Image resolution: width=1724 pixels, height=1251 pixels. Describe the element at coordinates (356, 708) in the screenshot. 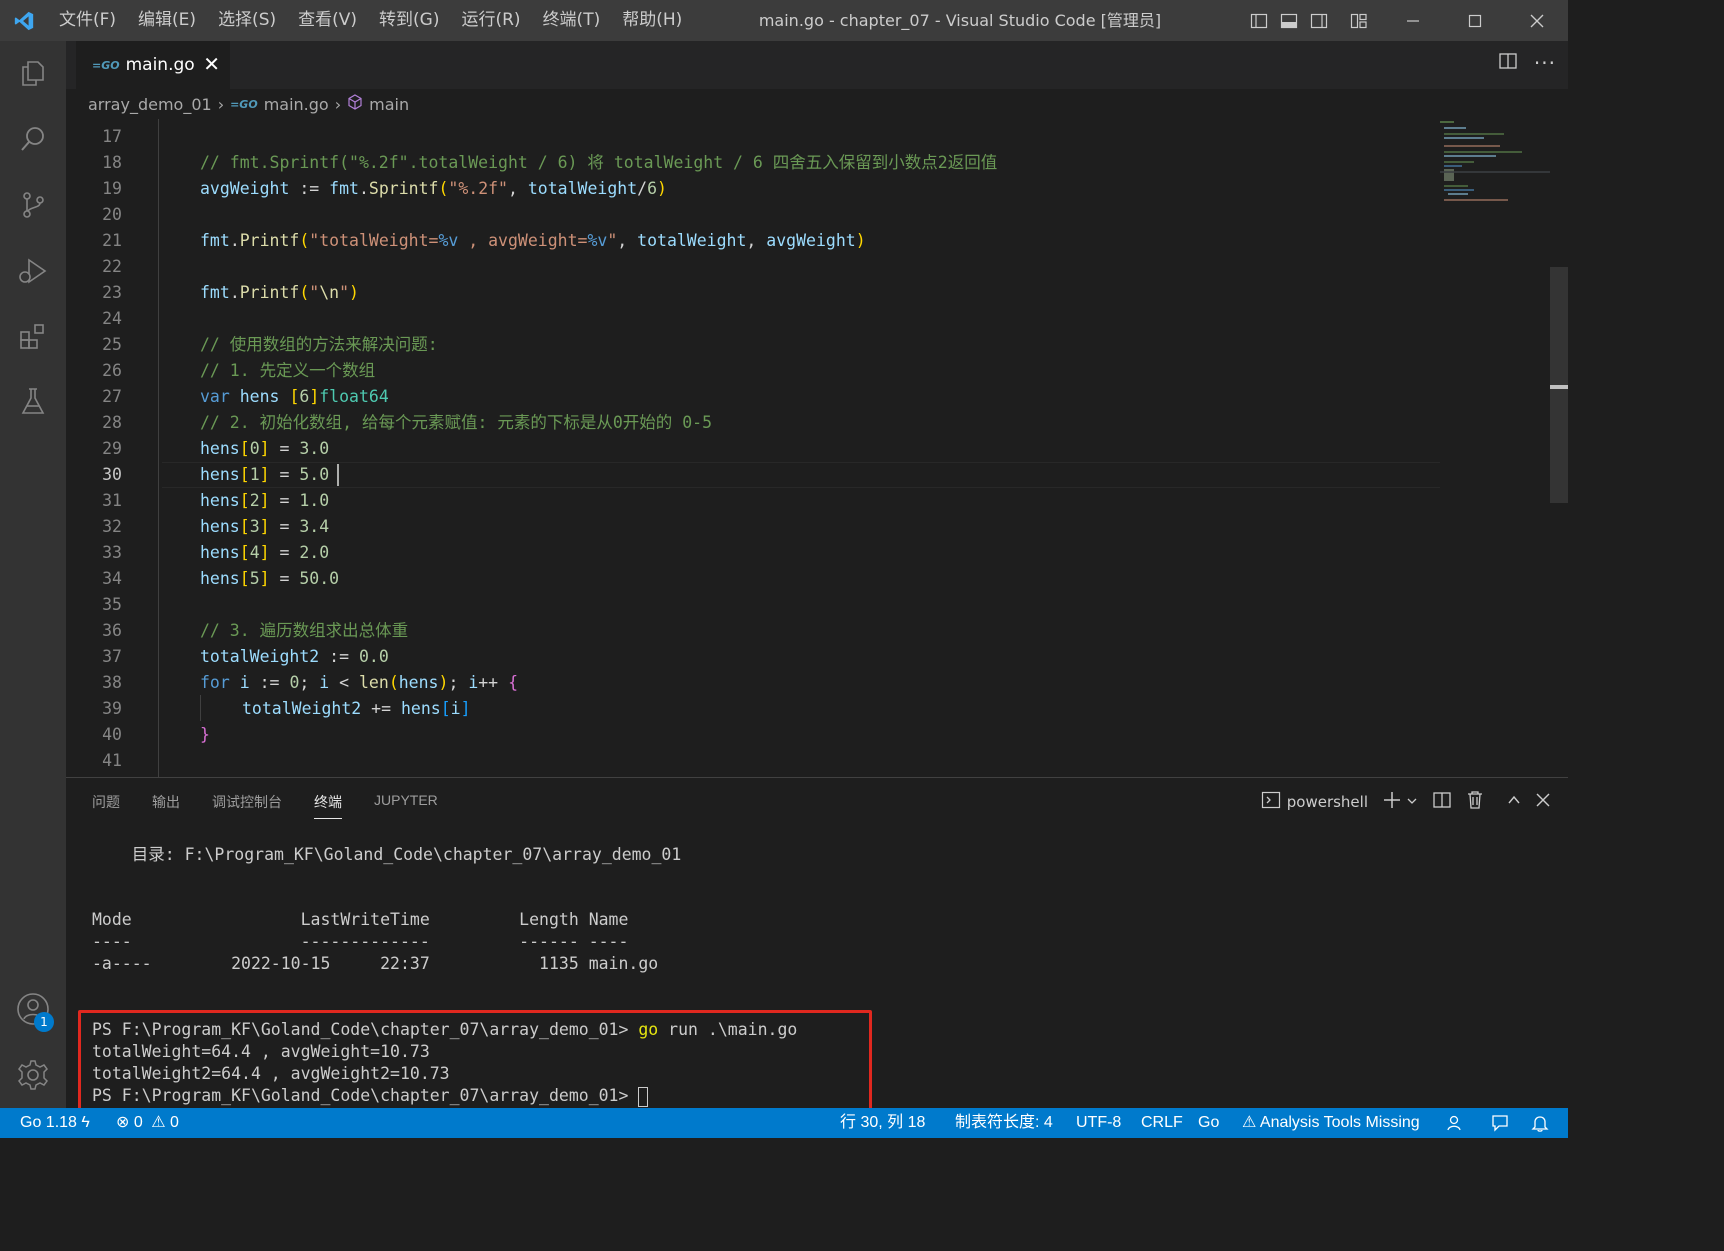

I see `code-line: totalWeight2 += hens[i]` at that location.